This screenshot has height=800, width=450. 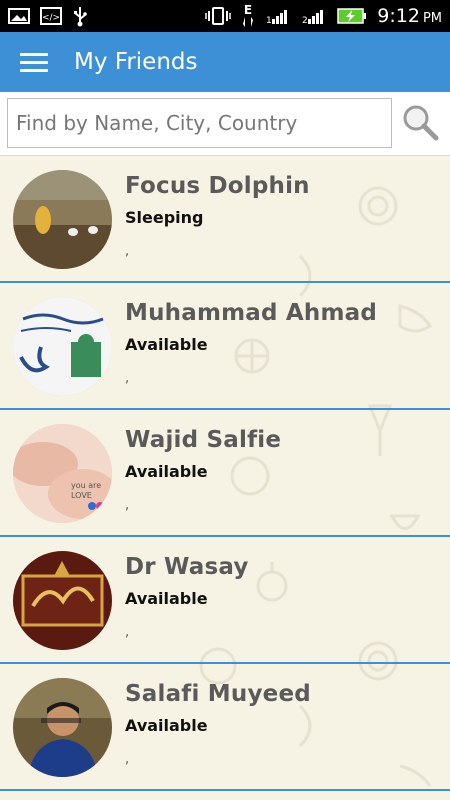 What do you see at coordinates (248, 10) in the screenshot?
I see `svg-text: E` at bounding box center [248, 10].